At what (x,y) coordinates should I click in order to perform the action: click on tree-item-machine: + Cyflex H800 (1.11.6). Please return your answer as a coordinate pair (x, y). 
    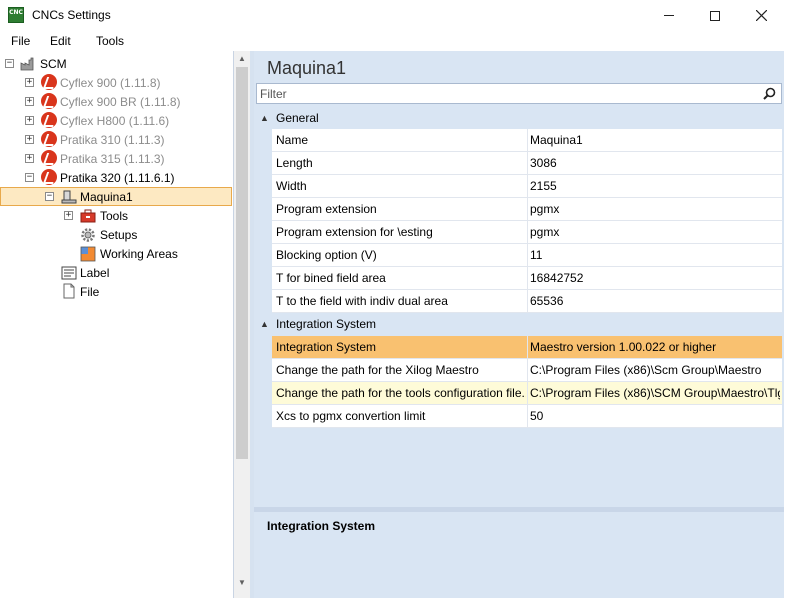
    Looking at the image, I should click on (116, 120).